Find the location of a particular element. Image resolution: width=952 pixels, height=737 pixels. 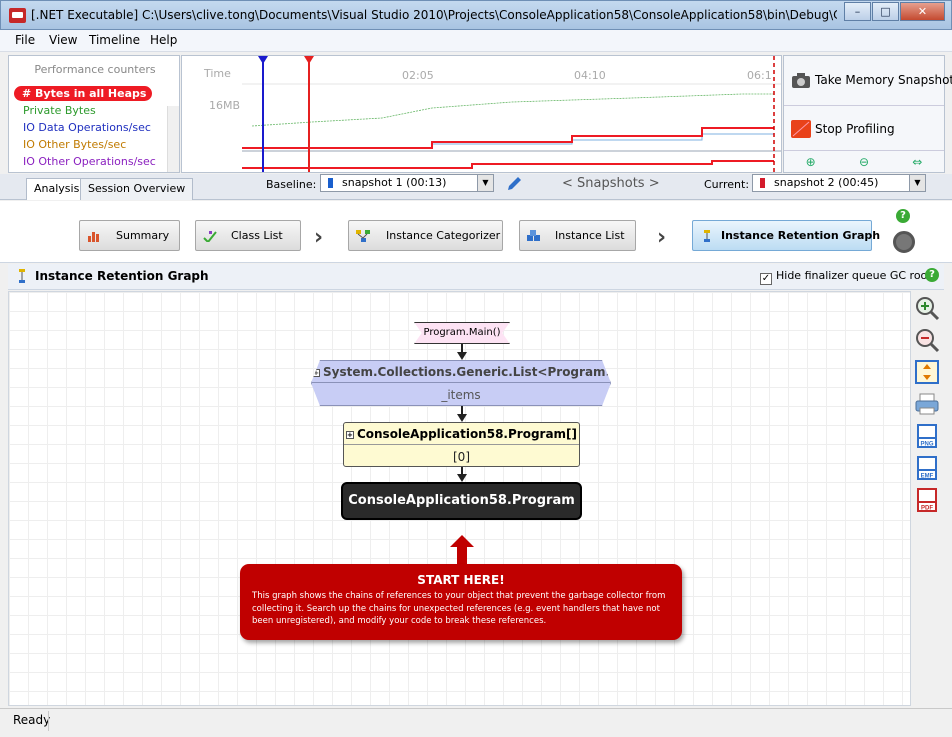

stop-icon is located at coordinates (801, 129).